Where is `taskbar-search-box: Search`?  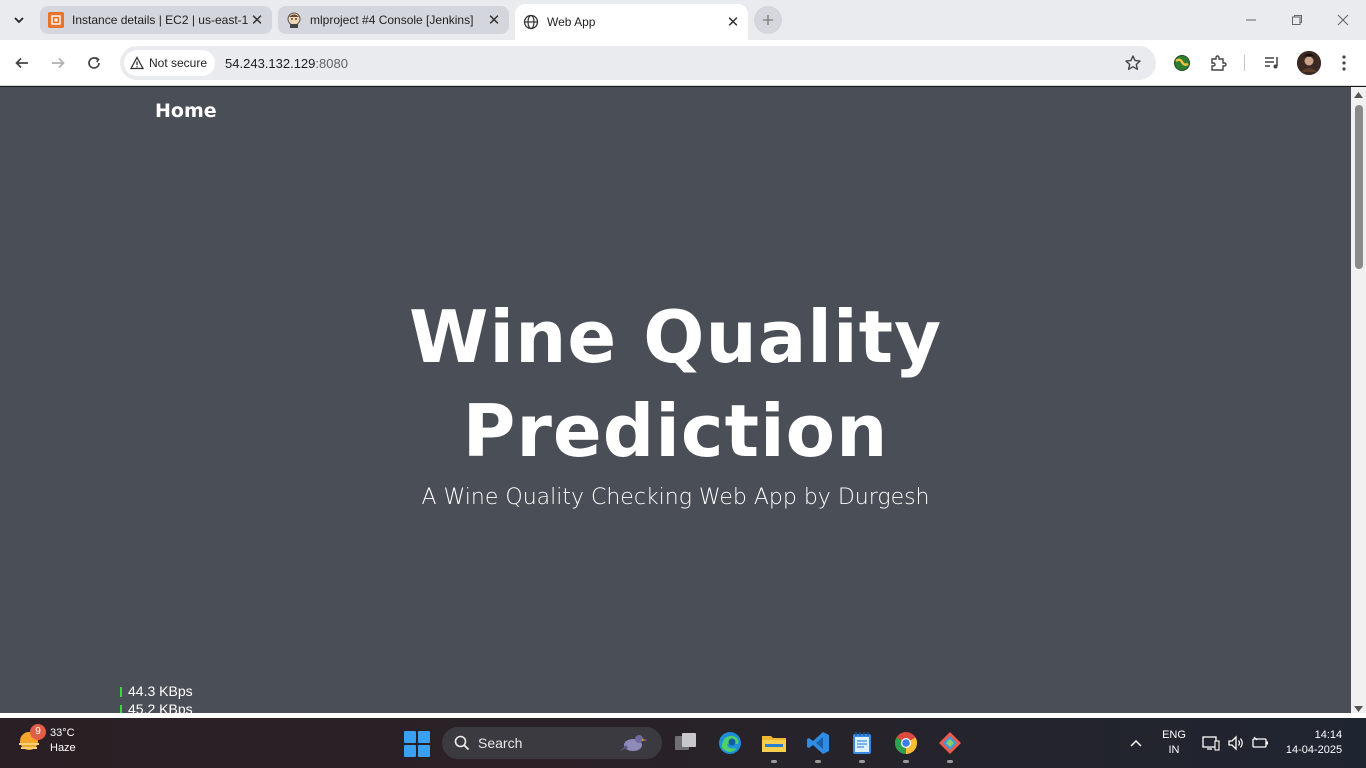 taskbar-search-box: Search is located at coordinates (552, 743).